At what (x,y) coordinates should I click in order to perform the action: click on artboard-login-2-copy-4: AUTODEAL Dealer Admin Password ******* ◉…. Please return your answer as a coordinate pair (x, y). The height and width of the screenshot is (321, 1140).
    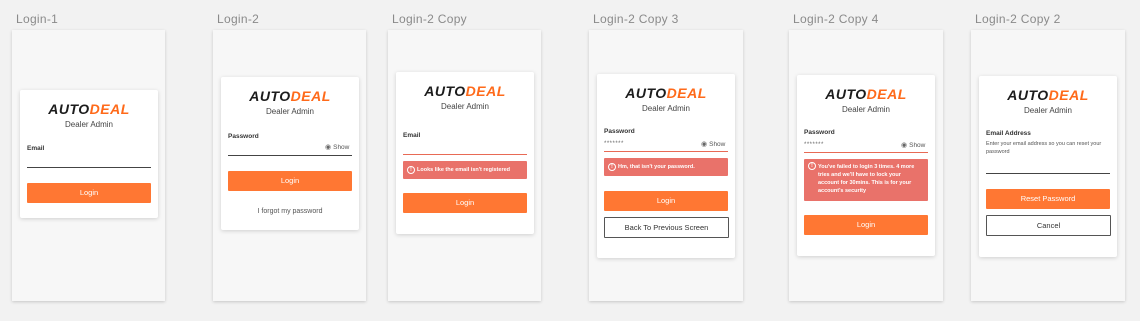
    Looking at the image, I should click on (866, 165).